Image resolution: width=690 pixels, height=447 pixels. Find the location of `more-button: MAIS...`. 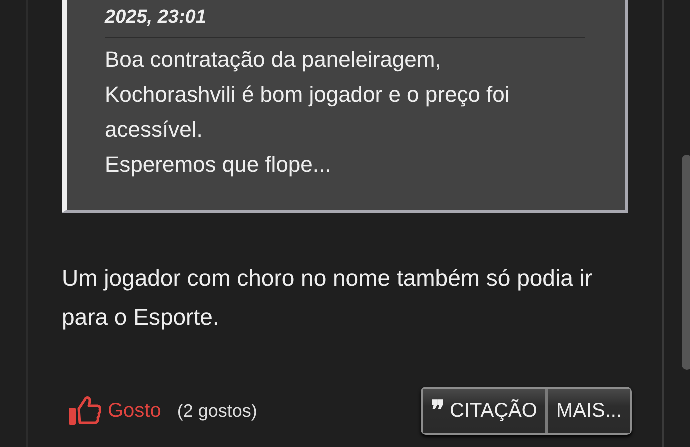

more-button: MAIS... is located at coordinates (587, 411).